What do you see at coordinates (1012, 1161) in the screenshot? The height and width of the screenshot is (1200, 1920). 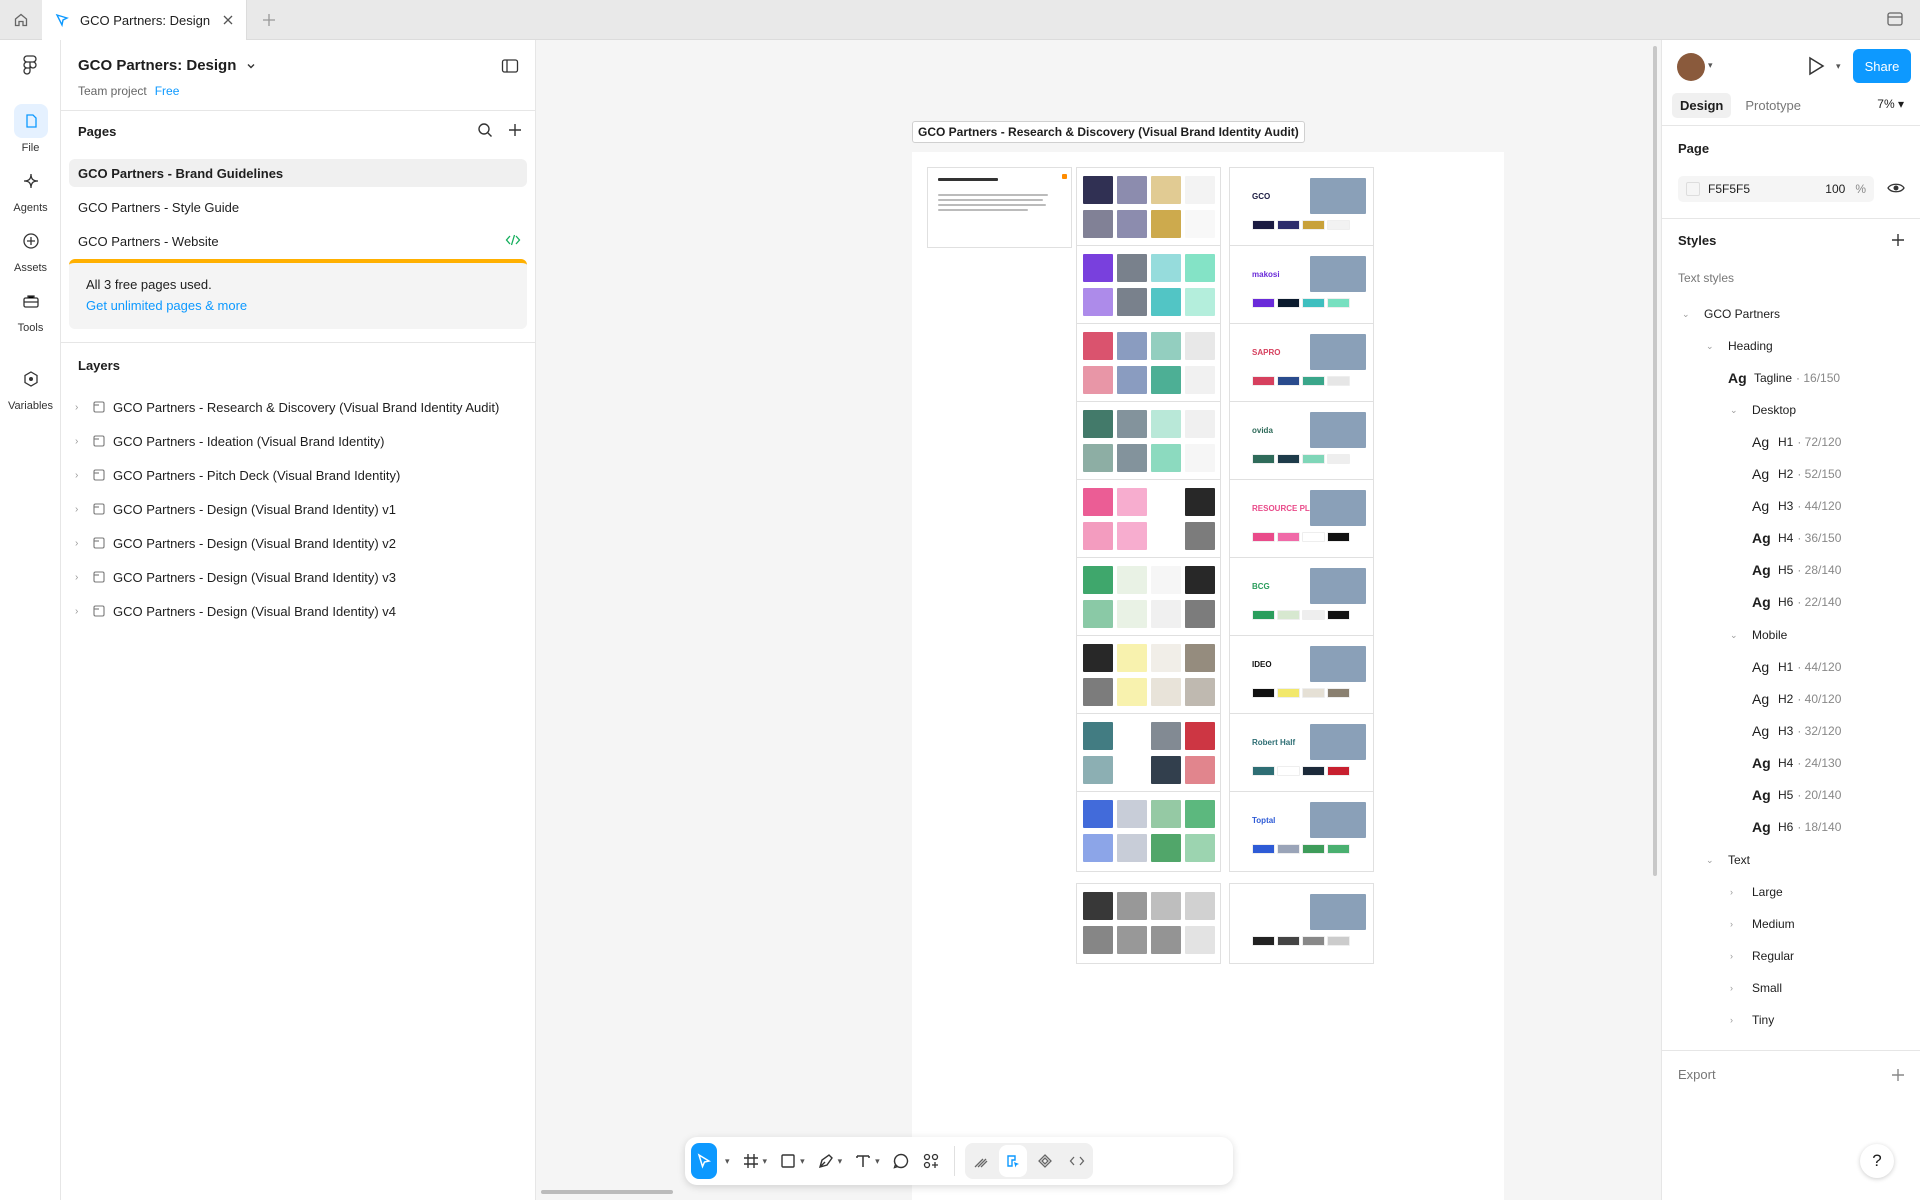 I see `design-mode-button` at bounding box center [1012, 1161].